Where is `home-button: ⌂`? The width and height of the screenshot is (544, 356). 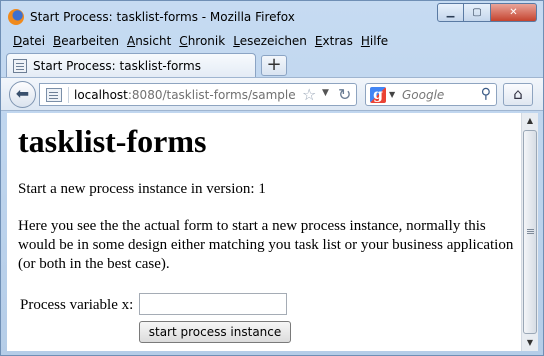 home-button: ⌂ is located at coordinates (518, 94).